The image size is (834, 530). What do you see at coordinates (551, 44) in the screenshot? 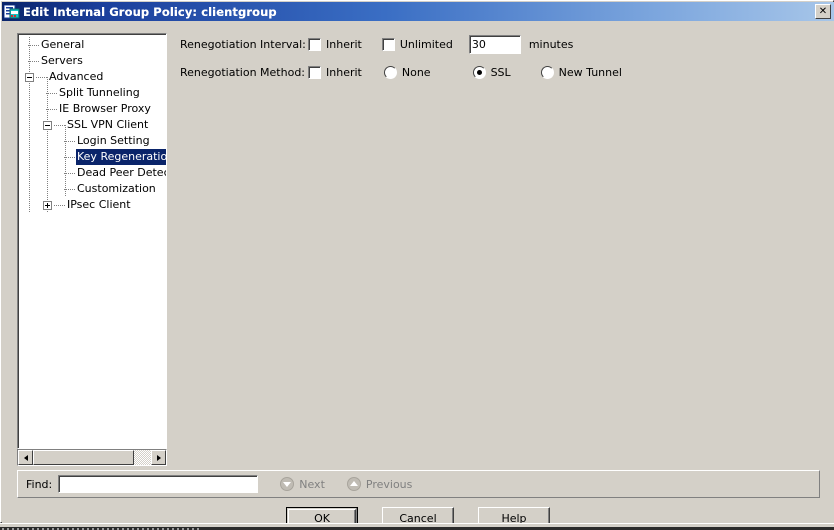
I see `interval-unit-label: minutes` at bounding box center [551, 44].